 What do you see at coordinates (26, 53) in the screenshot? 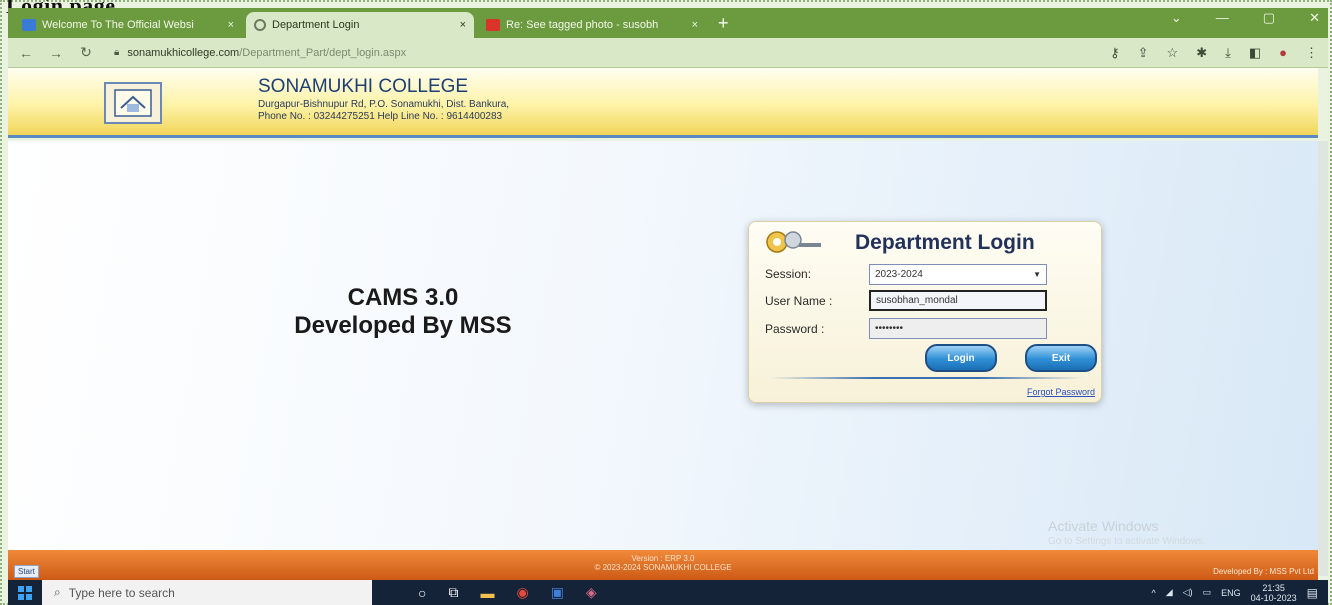
I see `back-arrow-icon: ←` at bounding box center [26, 53].